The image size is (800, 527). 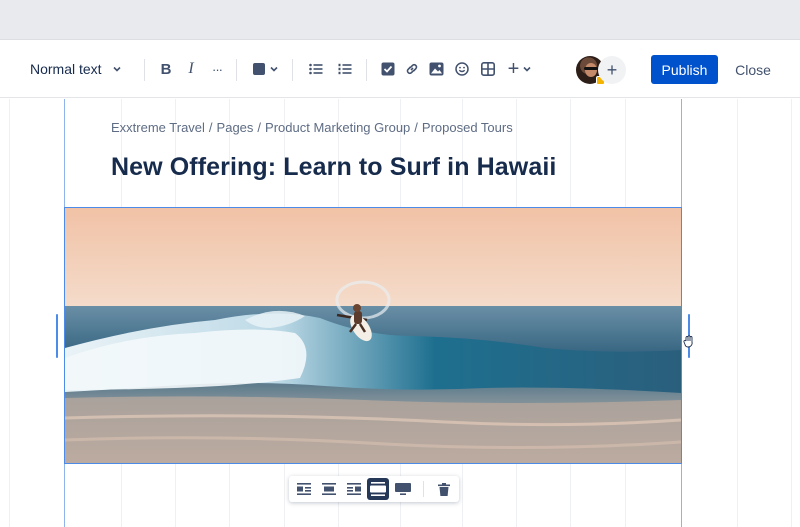 I want to click on bullet-list-icon, so click(x=316, y=69).